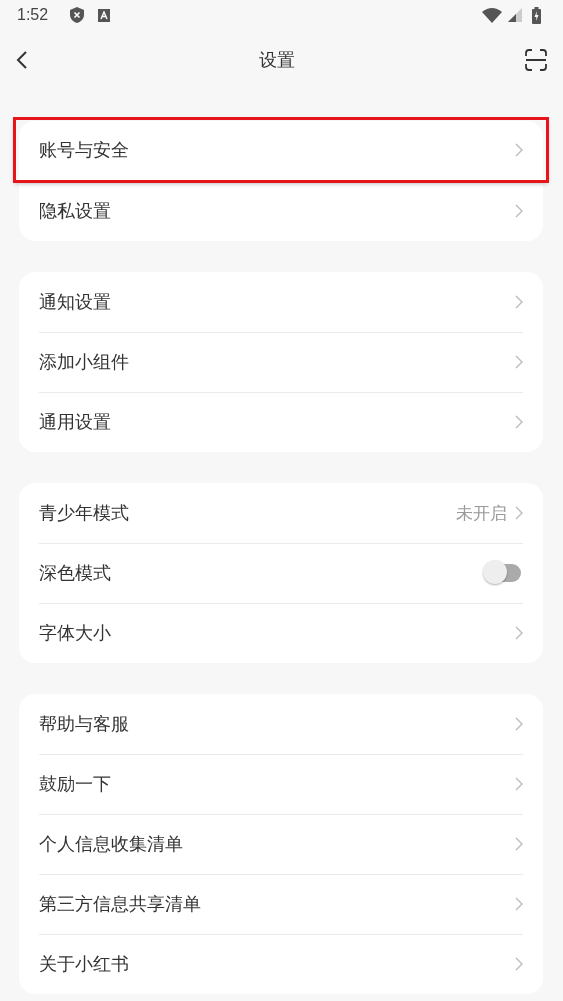  Describe the element at coordinates (281, 844) in the screenshot. I see `settings-row: 个人信息收集清单` at that location.